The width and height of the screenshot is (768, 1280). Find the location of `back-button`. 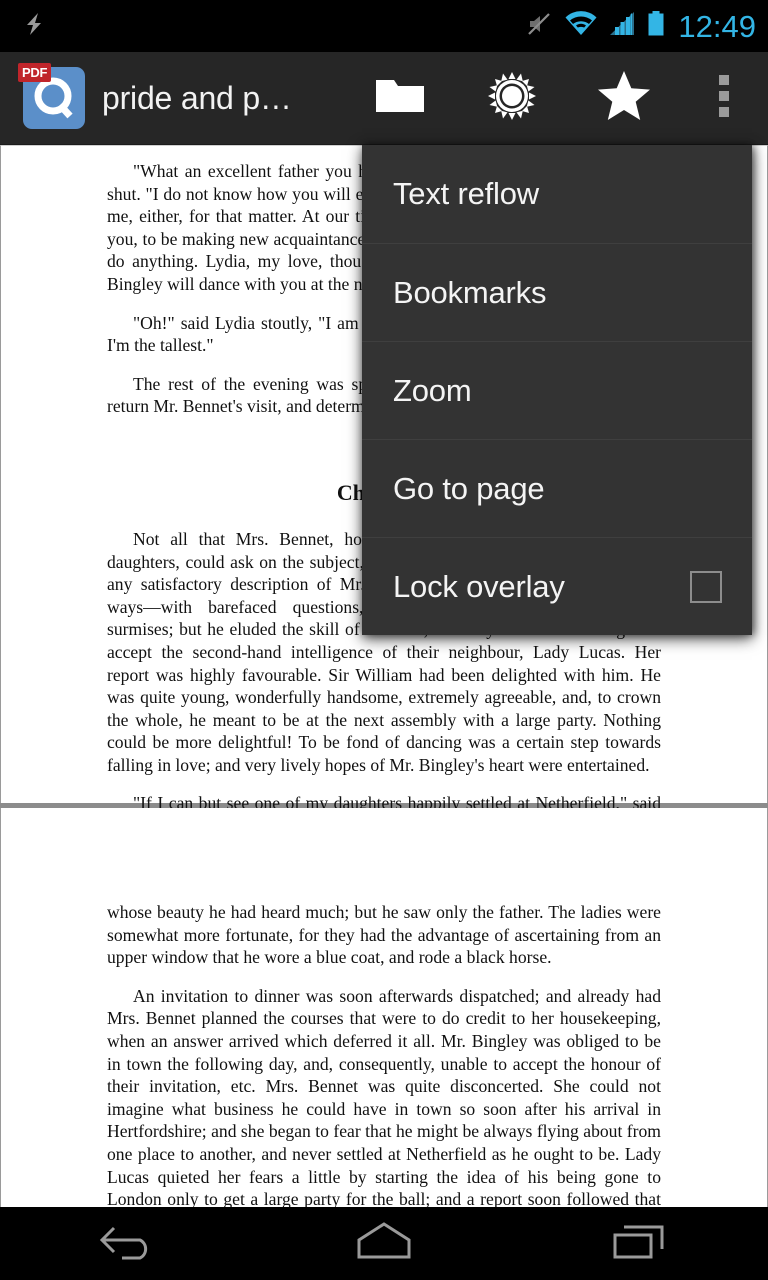

back-button is located at coordinates (128, 1243).